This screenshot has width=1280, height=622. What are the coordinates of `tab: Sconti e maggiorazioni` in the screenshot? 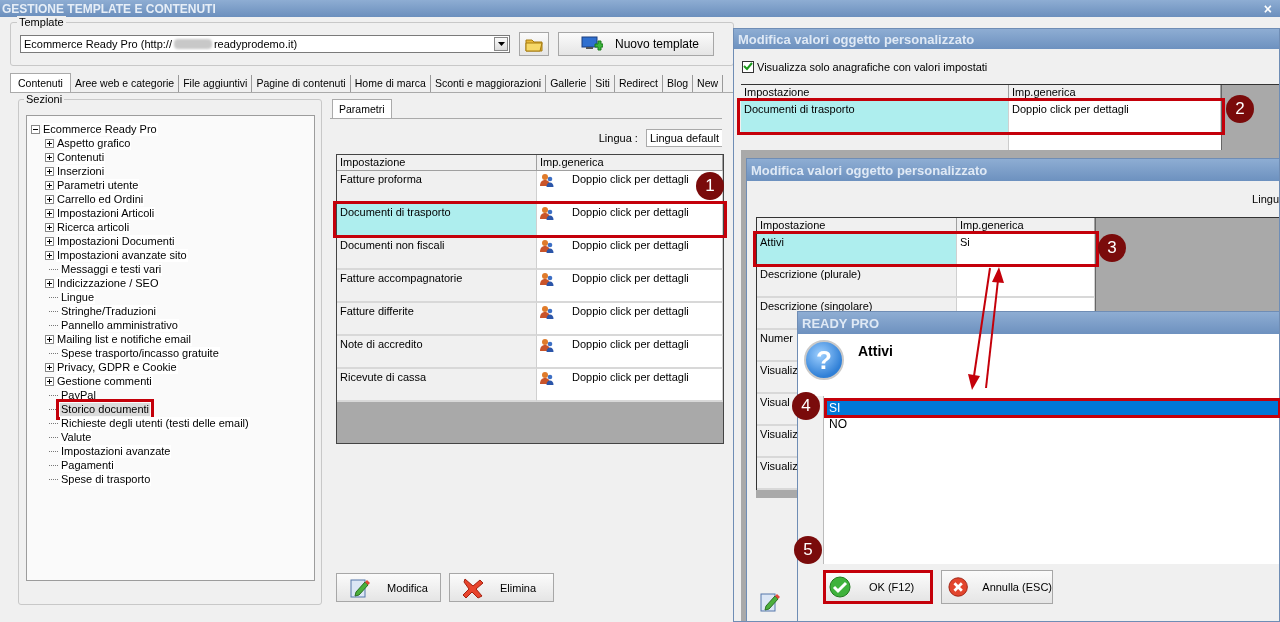 It's located at (488, 83).